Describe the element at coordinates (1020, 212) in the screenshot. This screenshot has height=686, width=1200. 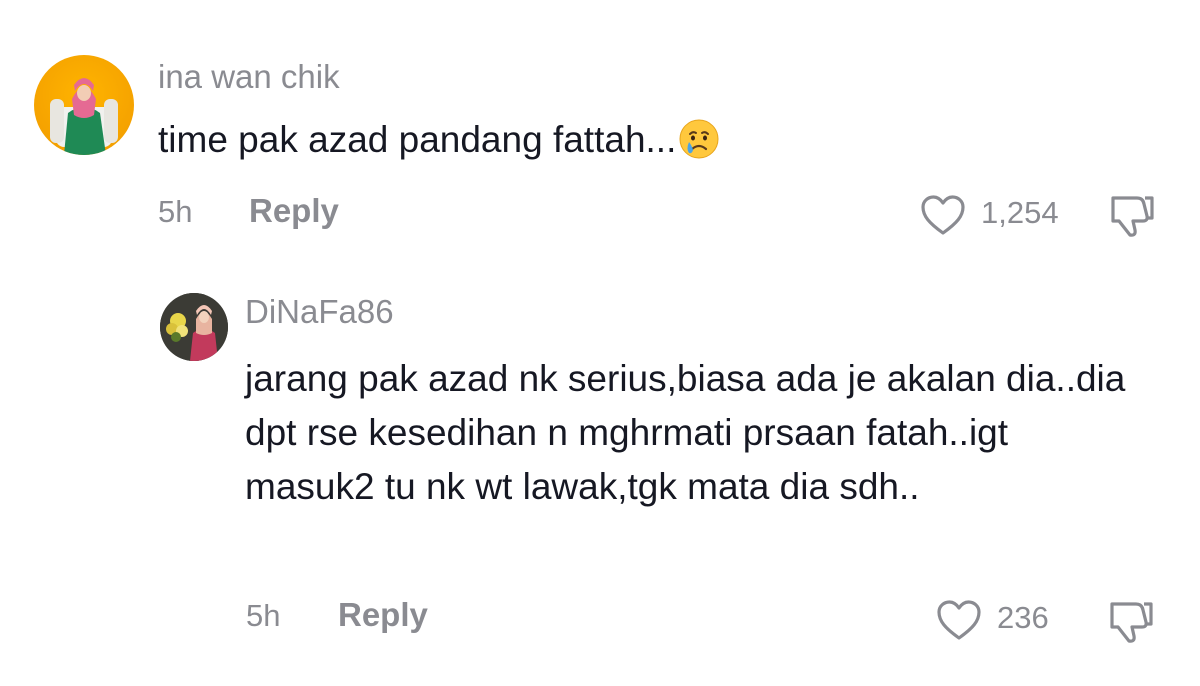
I see `like-count: 1,254` at that location.